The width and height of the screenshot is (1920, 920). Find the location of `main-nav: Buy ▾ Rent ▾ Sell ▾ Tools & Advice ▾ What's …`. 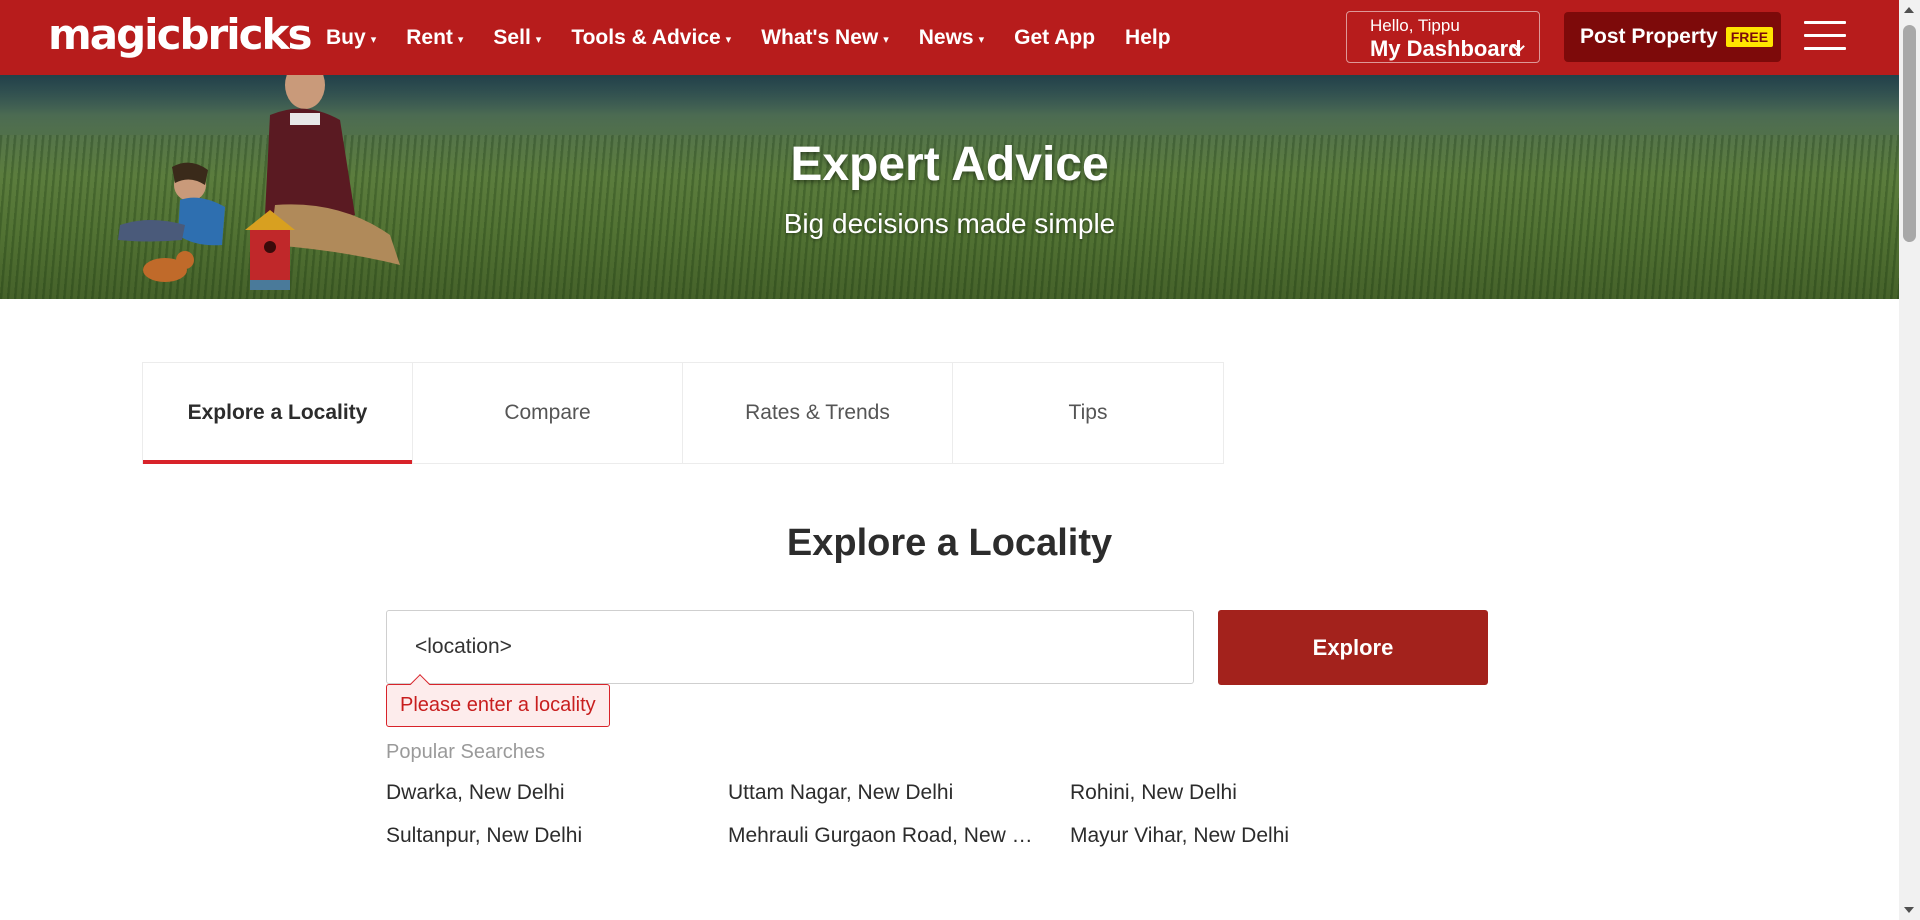

main-nav: Buy ▾ Rent ▾ Sell ▾ Tools & Advice ▾ What's … is located at coordinates (763, 37).